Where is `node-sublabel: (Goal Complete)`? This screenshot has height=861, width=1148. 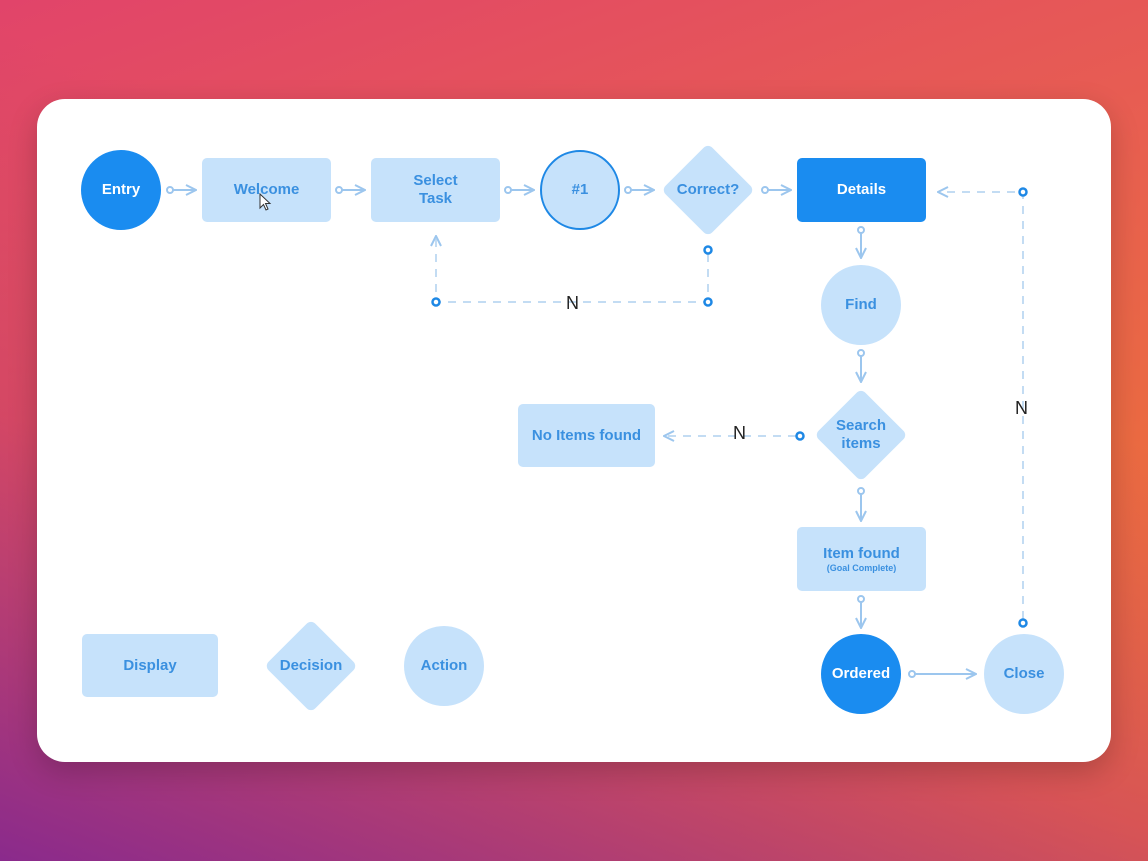
node-sublabel: (Goal Complete) is located at coordinates (861, 567).